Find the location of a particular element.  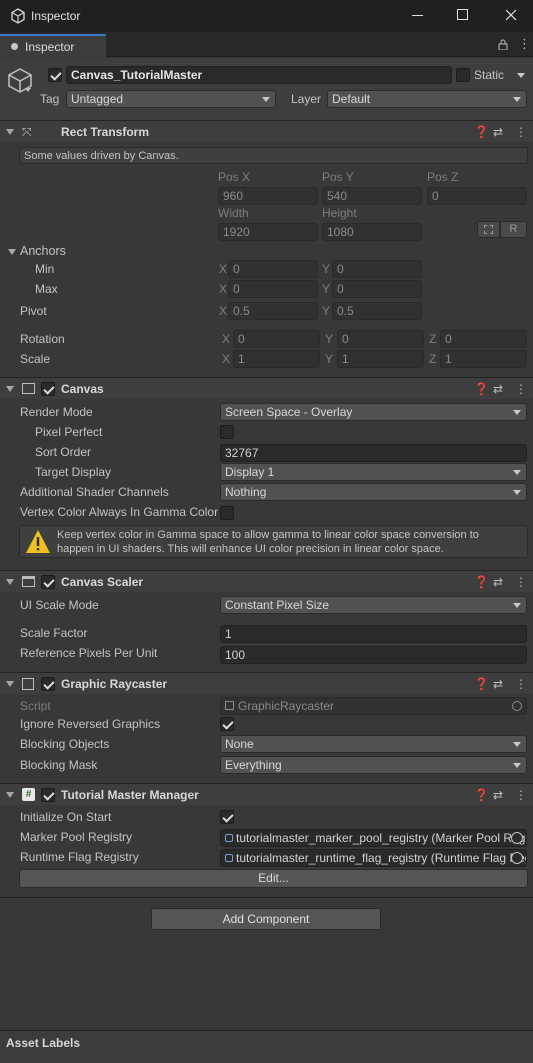

tab-inspector: Inspector is located at coordinates (53, 45).